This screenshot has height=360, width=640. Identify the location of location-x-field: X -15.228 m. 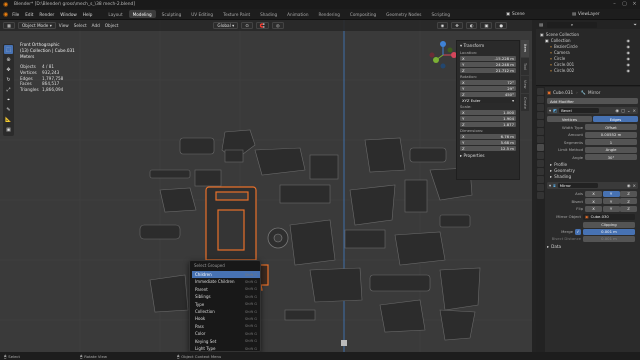
(488, 58).